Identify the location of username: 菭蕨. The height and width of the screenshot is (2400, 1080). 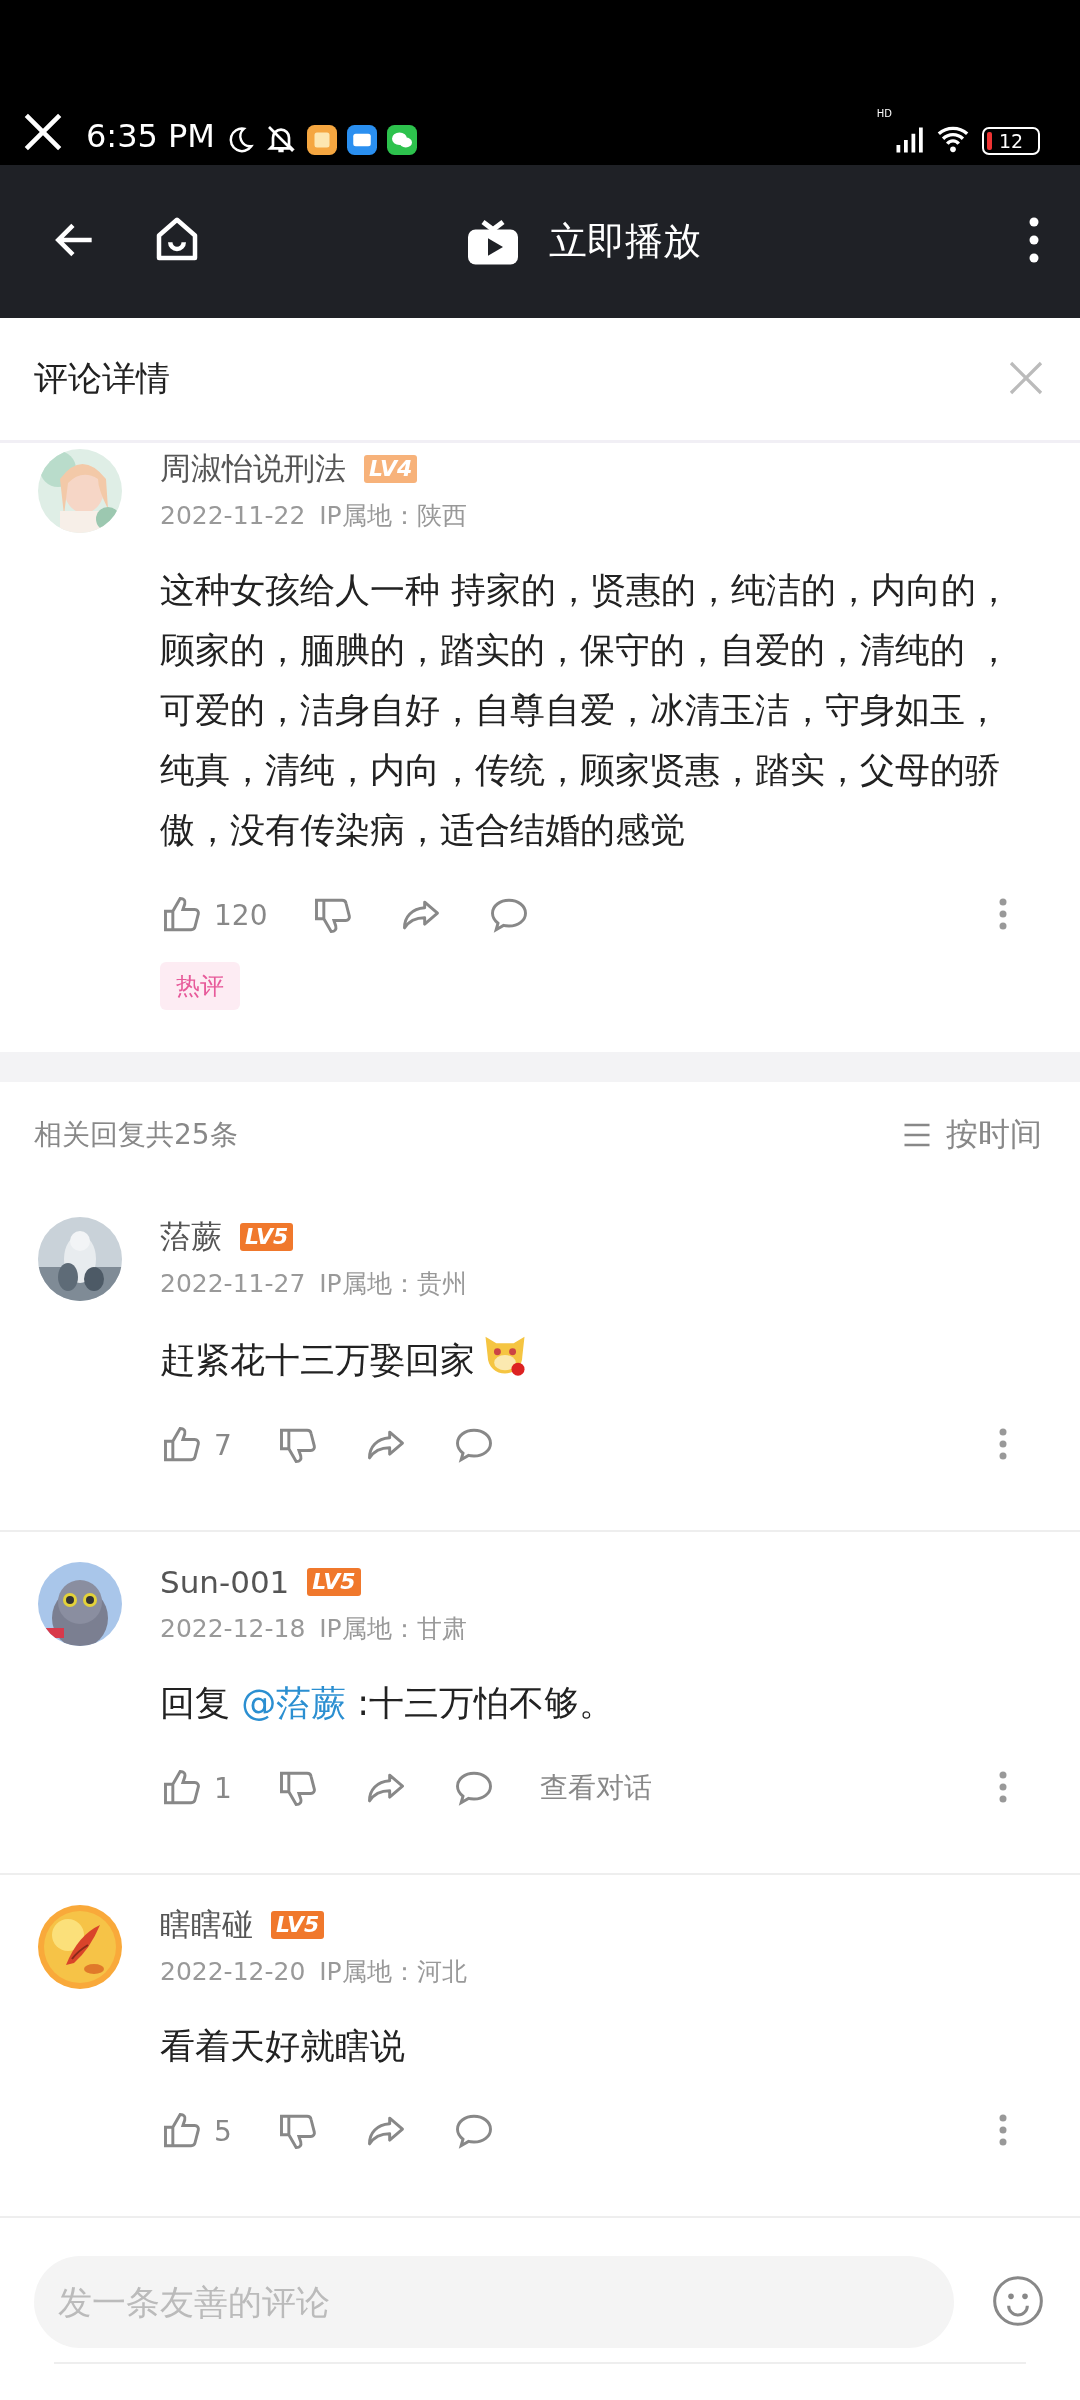
(191, 1237).